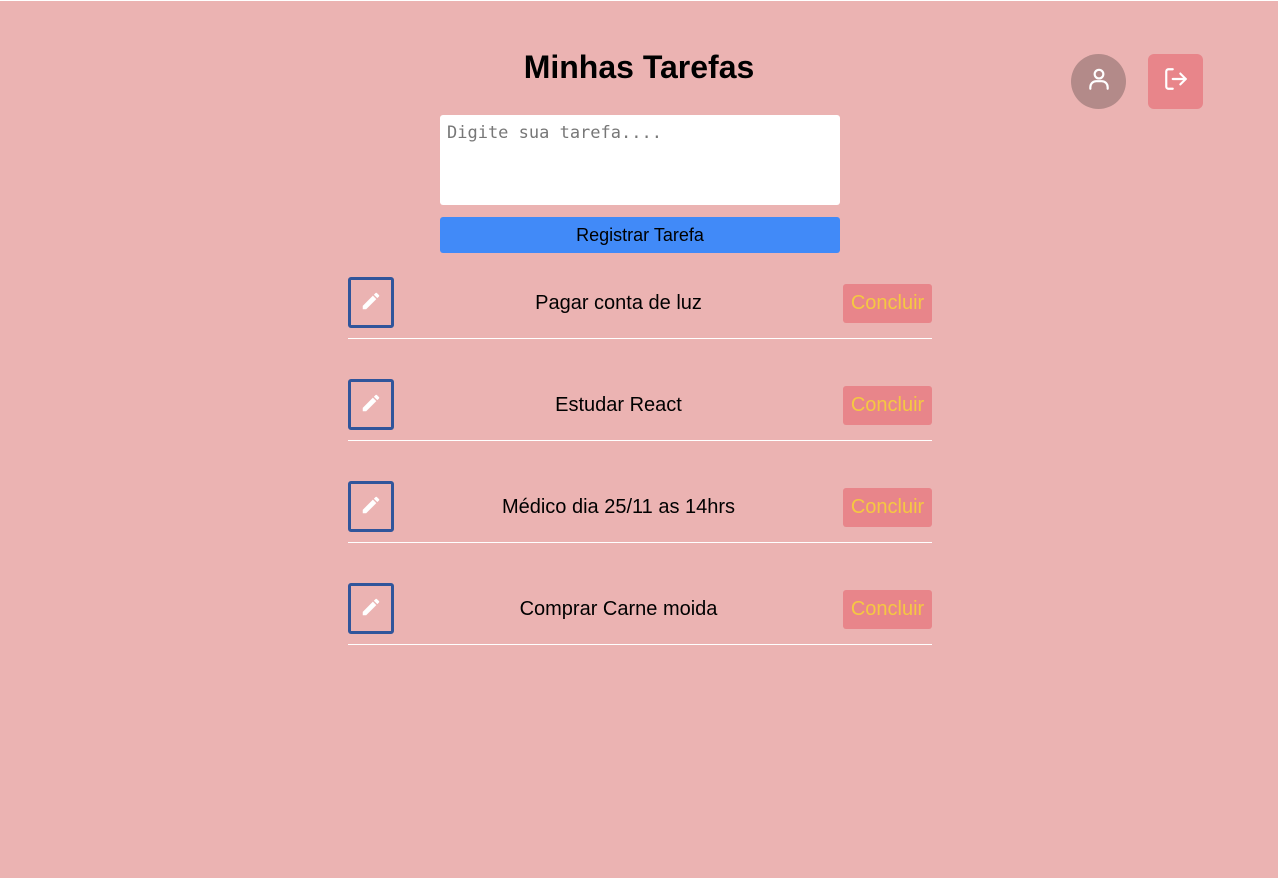 Image resolution: width=1278 pixels, height=878 pixels. I want to click on logout-icon, so click(1176, 81).